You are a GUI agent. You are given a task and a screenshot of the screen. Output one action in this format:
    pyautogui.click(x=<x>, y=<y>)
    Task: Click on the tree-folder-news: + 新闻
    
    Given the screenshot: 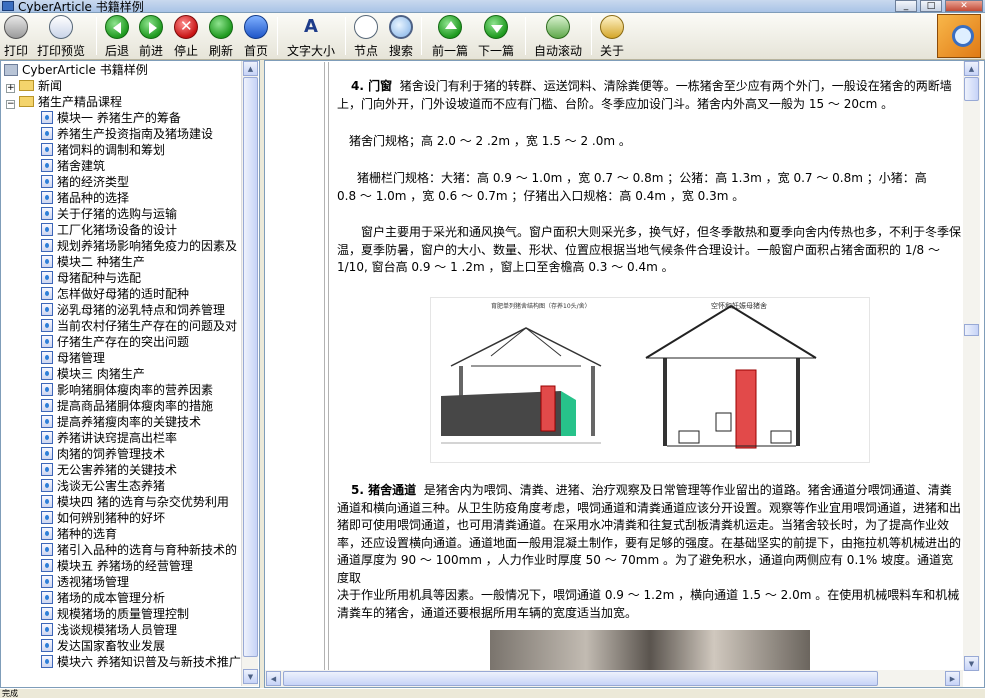 What is the action you would take?
    pyautogui.click(x=34, y=86)
    